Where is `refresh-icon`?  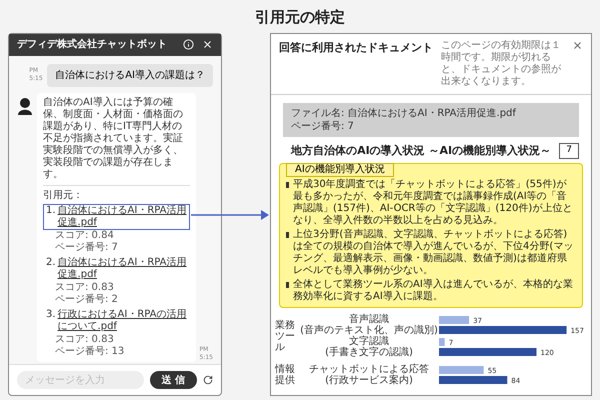 refresh-icon is located at coordinates (208, 380).